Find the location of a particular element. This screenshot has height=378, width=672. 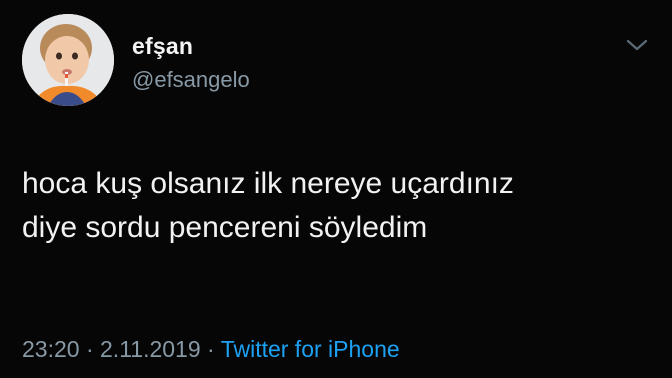

tweet-time: 23:20 is located at coordinates (51, 349).